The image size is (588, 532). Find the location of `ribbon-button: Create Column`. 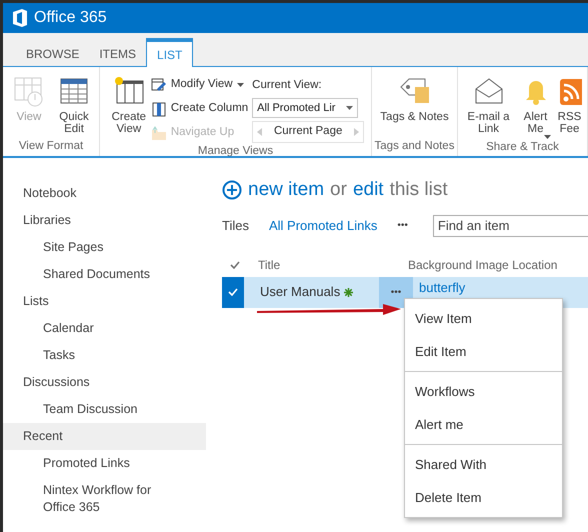

ribbon-button: Create Column is located at coordinates (199, 109).